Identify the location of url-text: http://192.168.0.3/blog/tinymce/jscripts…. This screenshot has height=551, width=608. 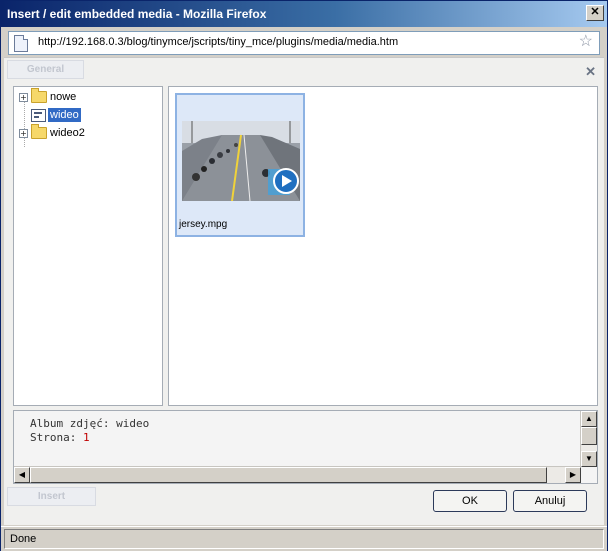
(218, 42).